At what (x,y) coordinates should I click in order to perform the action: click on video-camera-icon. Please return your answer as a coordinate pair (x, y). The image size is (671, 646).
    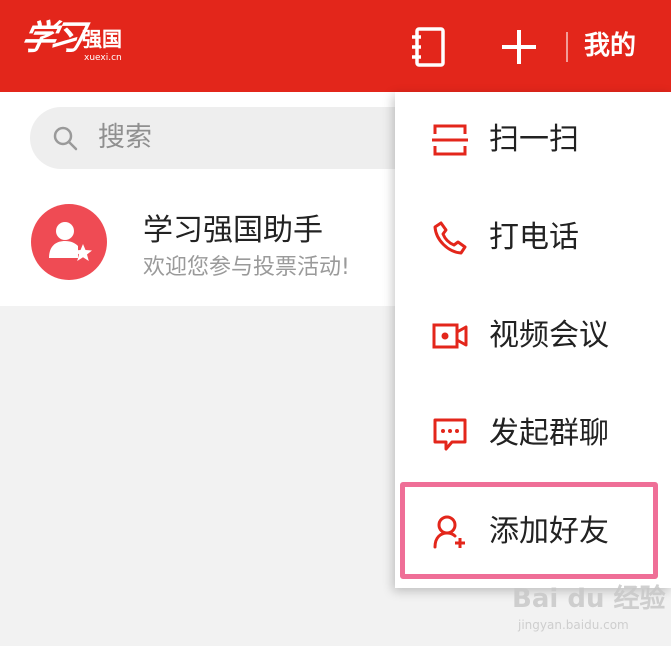
    Looking at the image, I should click on (450, 336).